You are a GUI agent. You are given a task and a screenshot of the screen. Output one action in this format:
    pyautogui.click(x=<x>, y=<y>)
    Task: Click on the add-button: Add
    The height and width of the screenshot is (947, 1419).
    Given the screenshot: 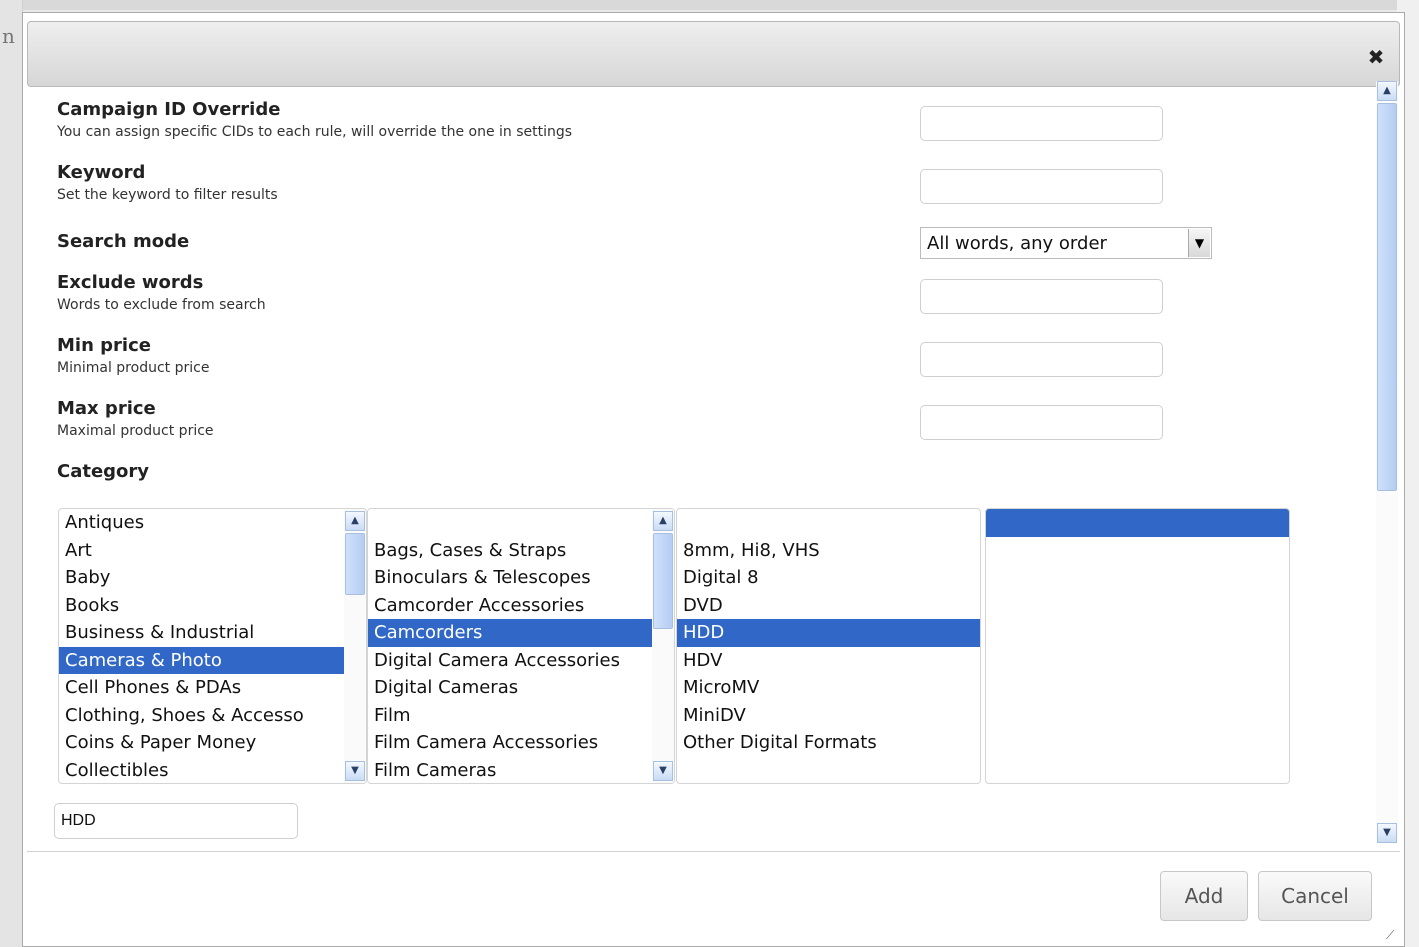 What is the action you would take?
    pyautogui.click(x=1204, y=896)
    